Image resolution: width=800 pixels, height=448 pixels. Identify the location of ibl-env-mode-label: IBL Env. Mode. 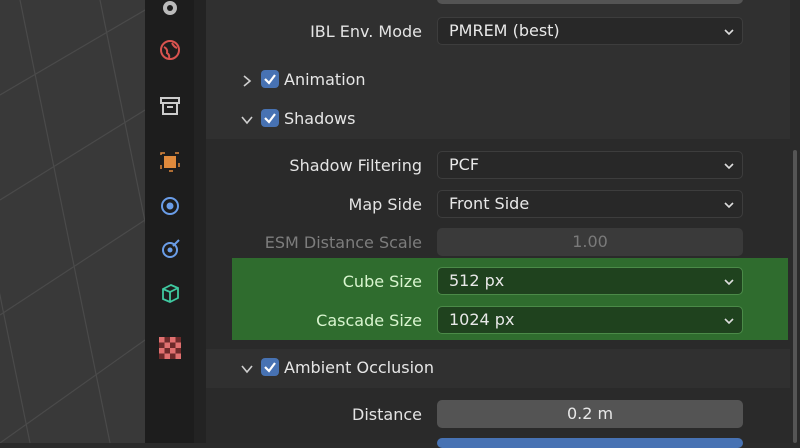
(366, 31).